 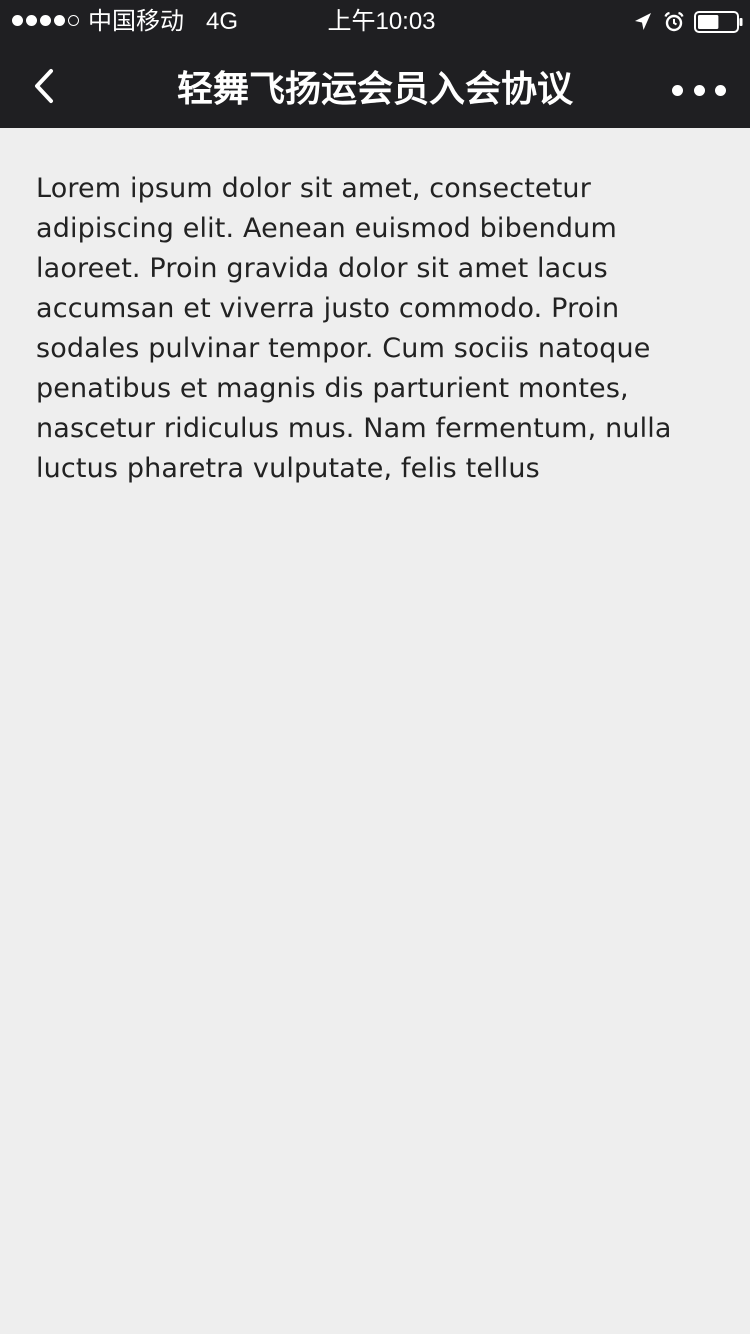 What do you see at coordinates (708, 22) in the screenshot?
I see `battery-level-fill` at bounding box center [708, 22].